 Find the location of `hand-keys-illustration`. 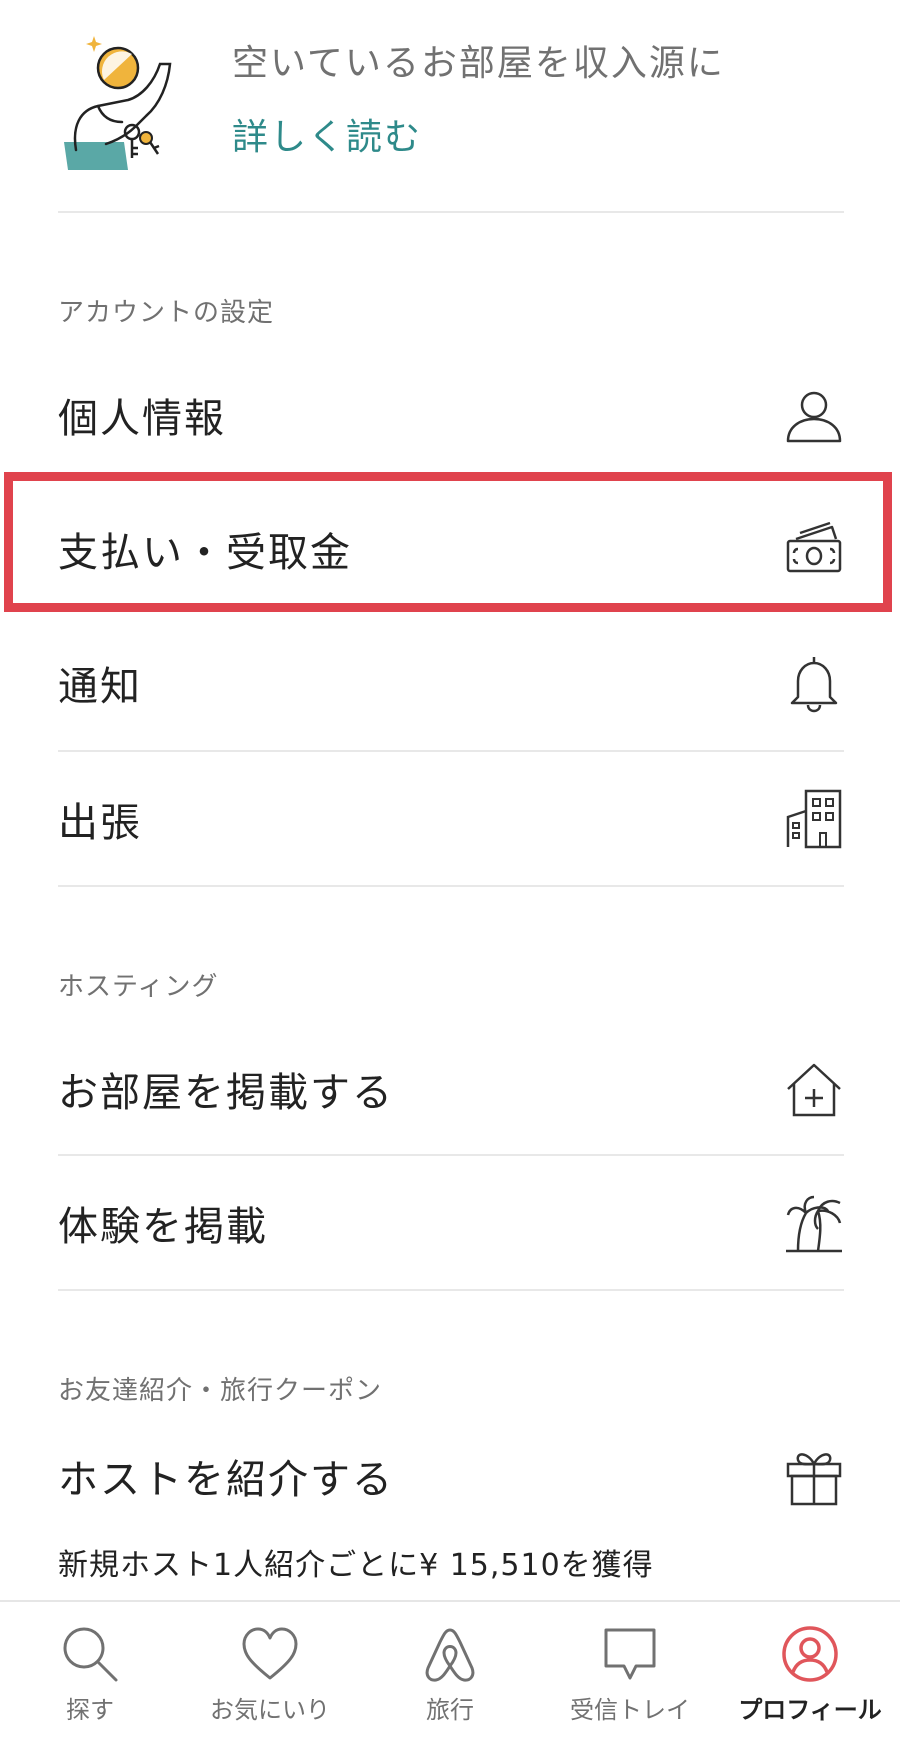

hand-keys-illustration is located at coordinates (123, 101).